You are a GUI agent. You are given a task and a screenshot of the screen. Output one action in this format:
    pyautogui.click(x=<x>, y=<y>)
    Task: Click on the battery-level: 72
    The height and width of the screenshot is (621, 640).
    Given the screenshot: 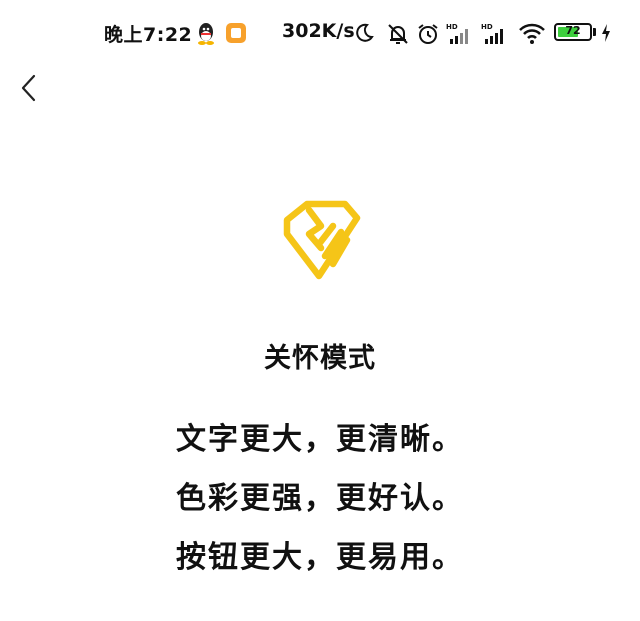 What is the action you would take?
    pyautogui.click(x=573, y=30)
    